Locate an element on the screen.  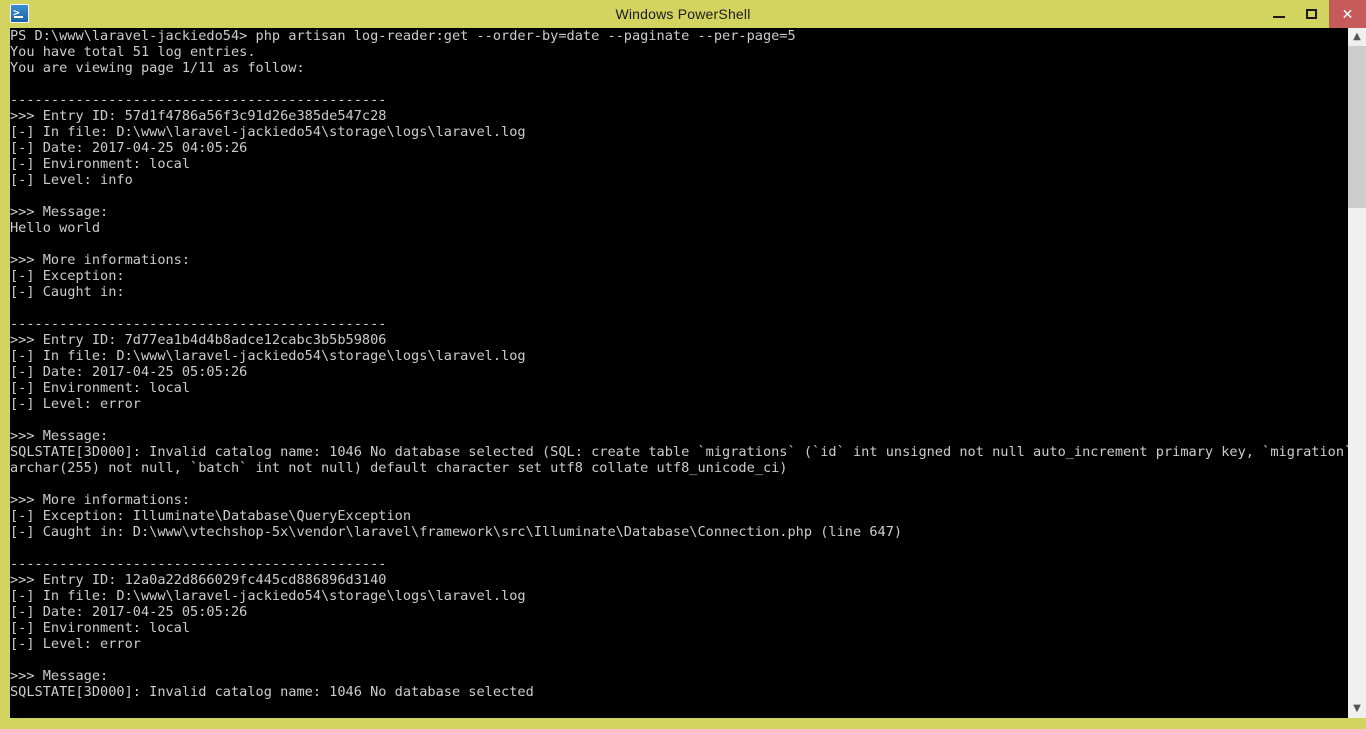
minimize-button is located at coordinates (1278, 14).